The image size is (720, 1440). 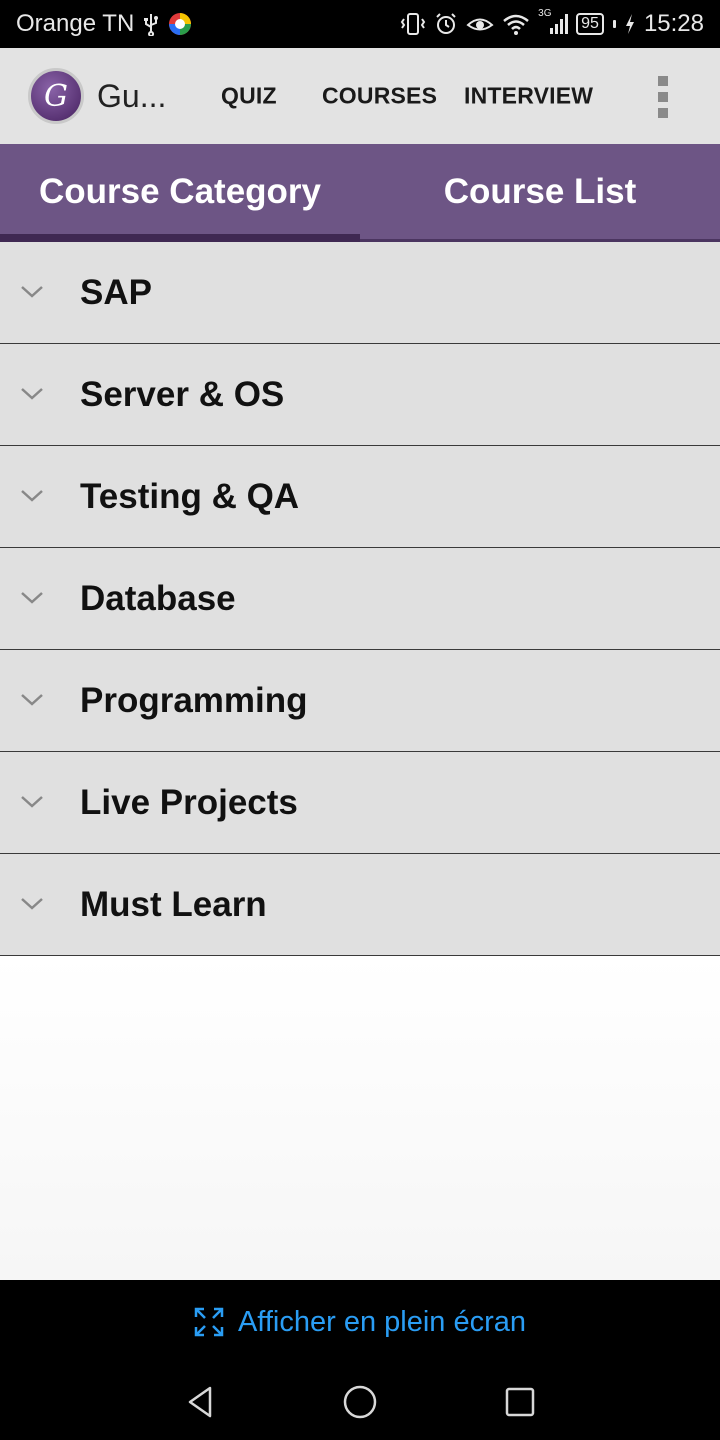 What do you see at coordinates (360, 24) in the screenshot?
I see `status-bar: Orange TN 3G 95 15:28` at bounding box center [360, 24].